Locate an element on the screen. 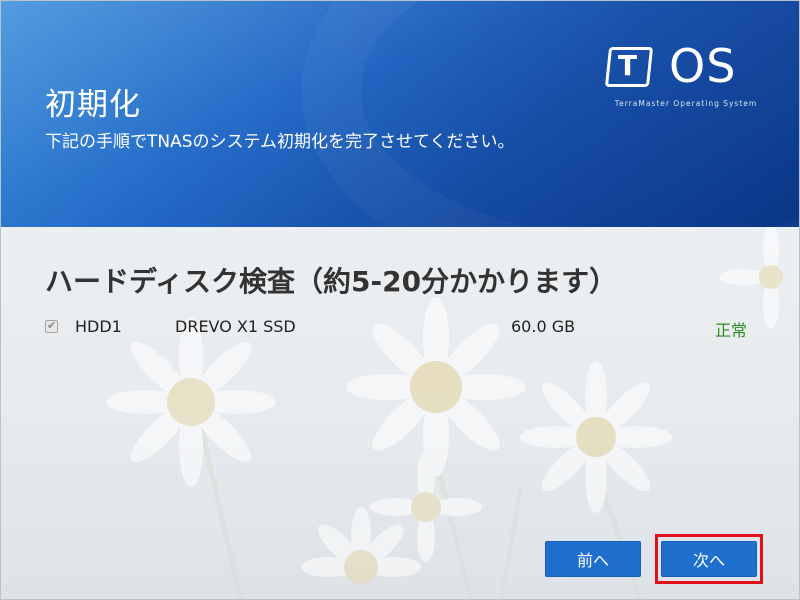 This screenshot has height=600, width=800. disk-checkbox: ✔ is located at coordinates (51, 326).